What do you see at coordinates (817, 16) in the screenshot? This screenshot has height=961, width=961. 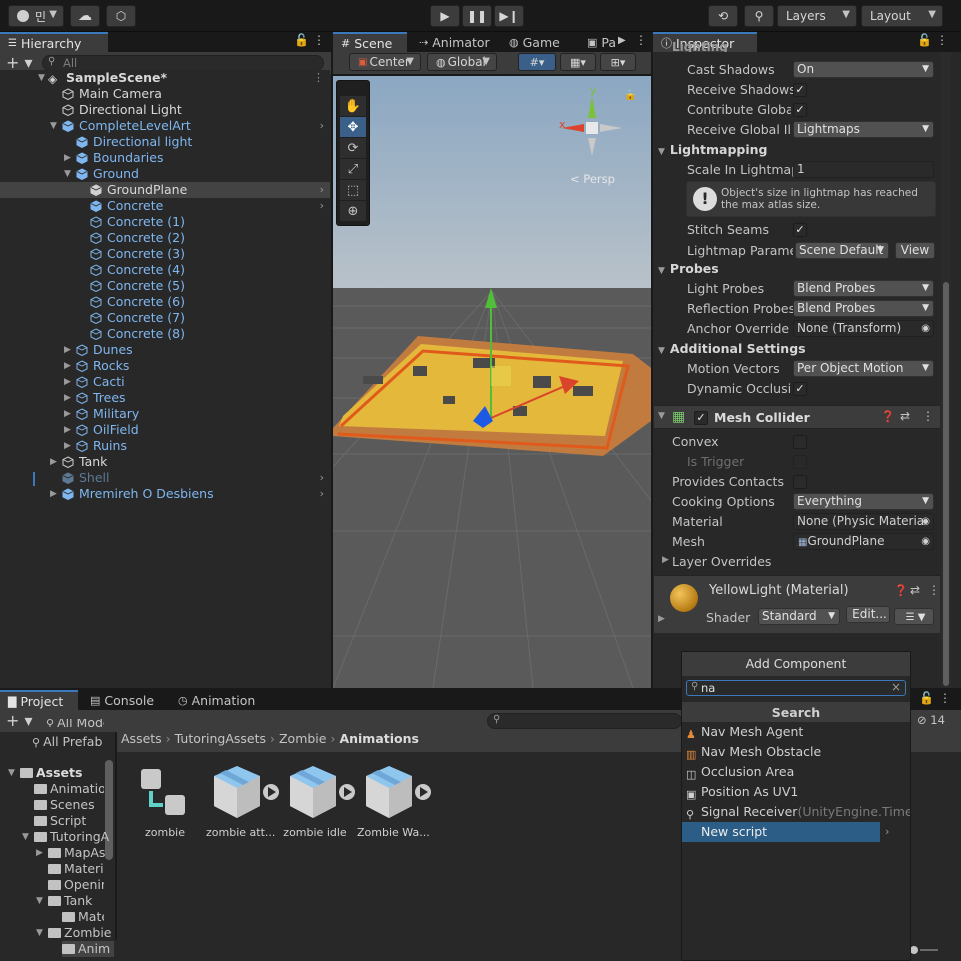 I see `layers-dropdown: Layers ▼` at bounding box center [817, 16].